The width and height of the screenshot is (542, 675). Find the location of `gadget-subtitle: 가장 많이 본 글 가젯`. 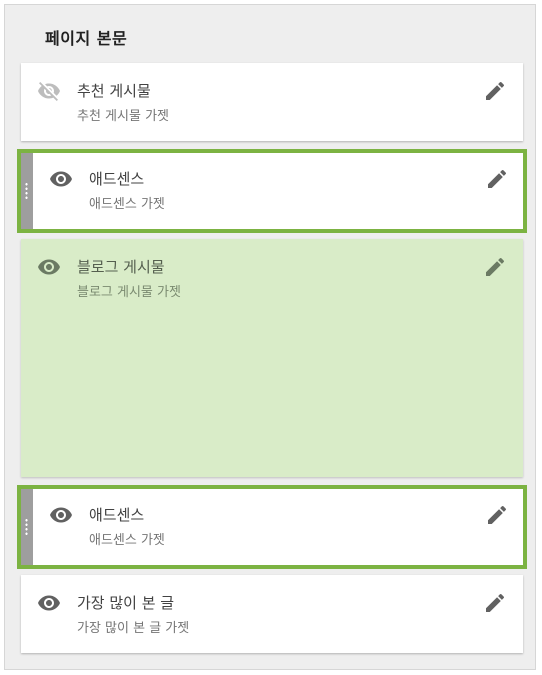

gadget-subtitle: 가장 많이 본 글 가젯 is located at coordinates (133, 628).